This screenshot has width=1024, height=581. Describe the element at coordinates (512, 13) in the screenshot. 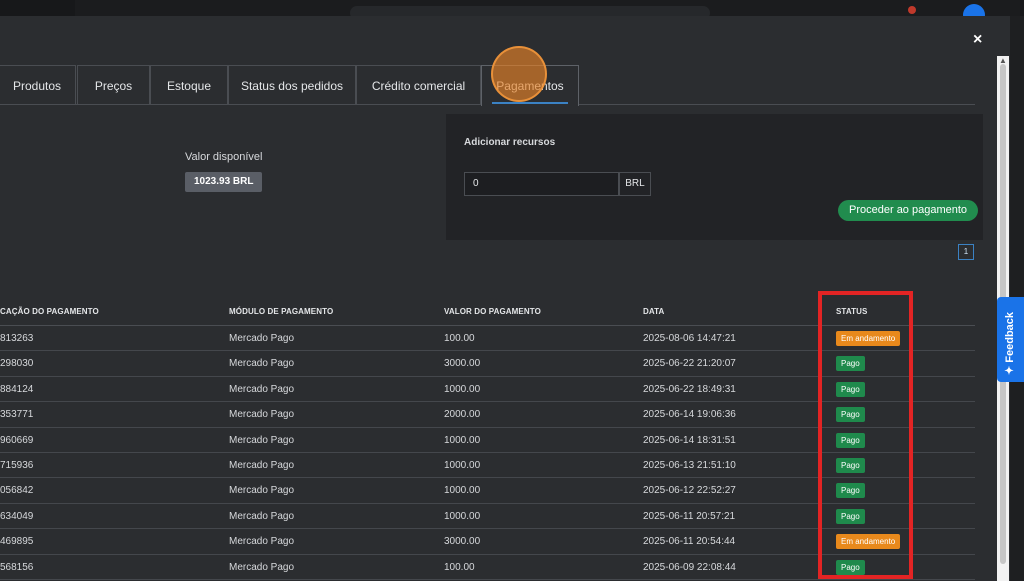

I see `browser-top-bar` at that location.